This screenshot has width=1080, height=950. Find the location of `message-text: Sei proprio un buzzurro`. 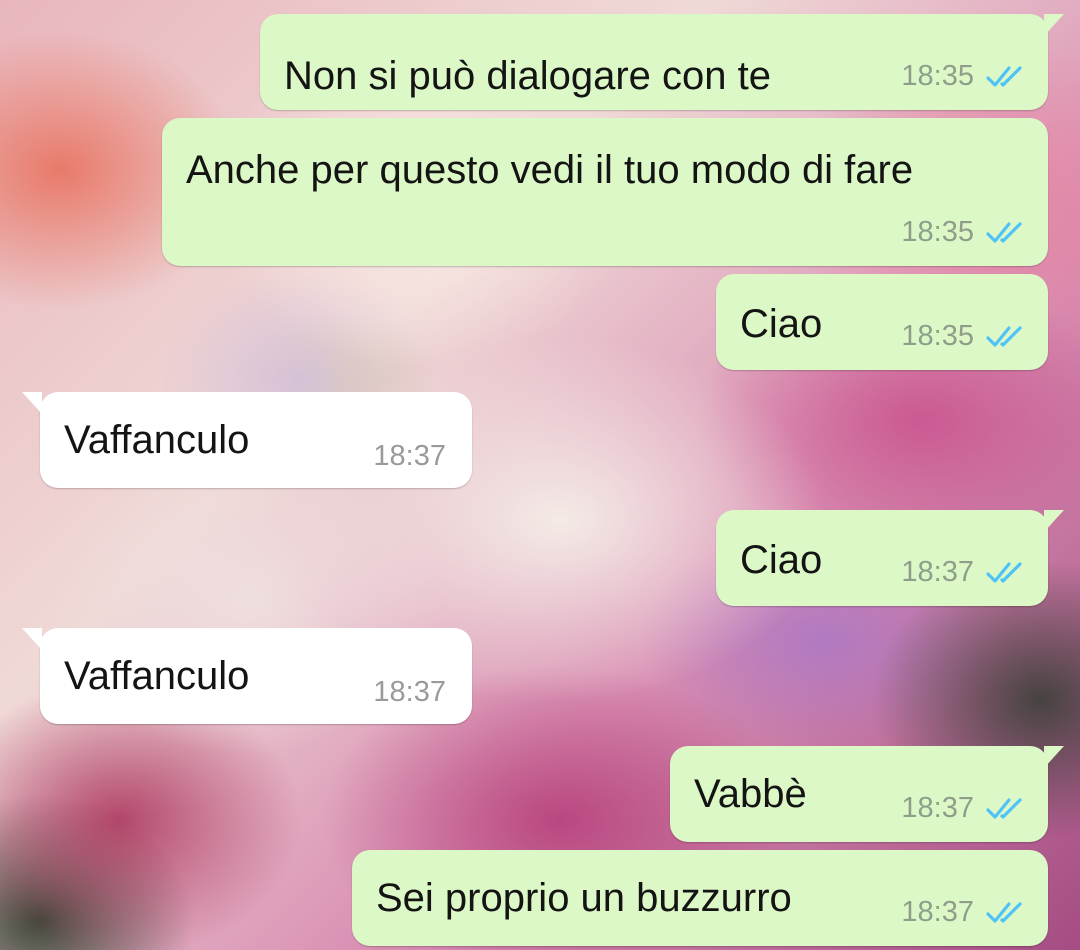

message-text: Sei proprio un buzzurro is located at coordinates (584, 898).